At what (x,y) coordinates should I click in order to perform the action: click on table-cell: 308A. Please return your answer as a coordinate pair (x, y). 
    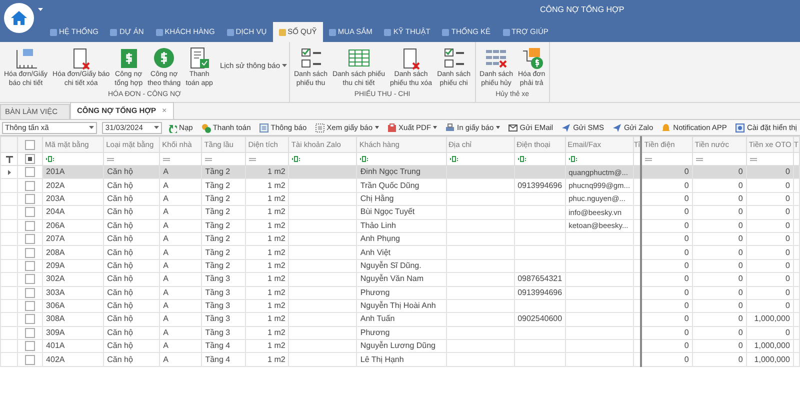
    Looking at the image, I should click on (55, 319).